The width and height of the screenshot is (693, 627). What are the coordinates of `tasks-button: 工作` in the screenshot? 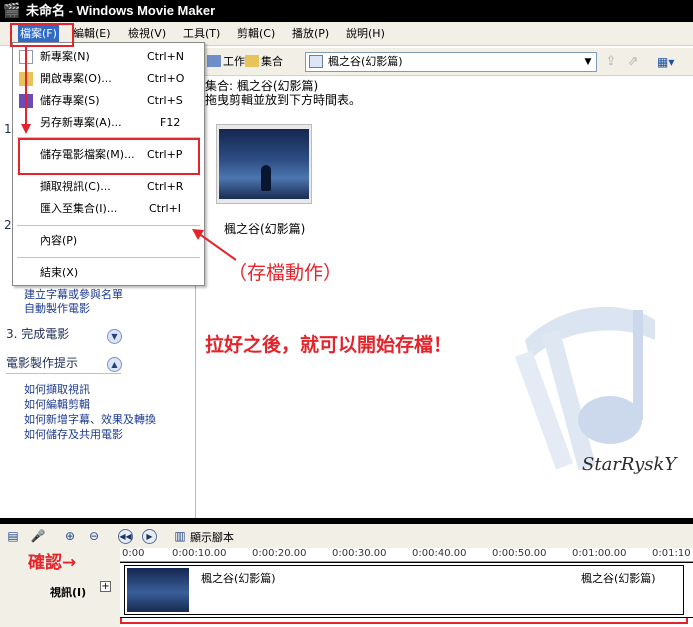 It's located at (226, 62).